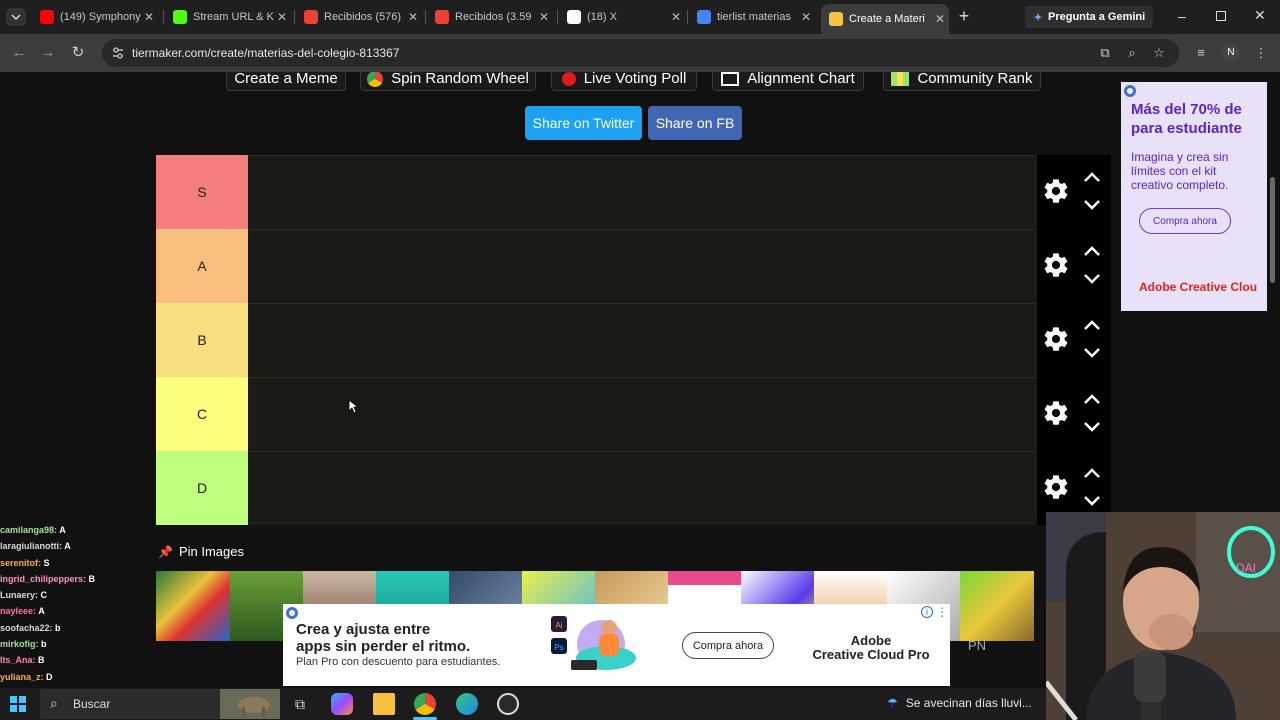 The image size is (1280, 720). Describe the element at coordinates (1185, 16) in the screenshot. I see `minimize-button: –` at that location.